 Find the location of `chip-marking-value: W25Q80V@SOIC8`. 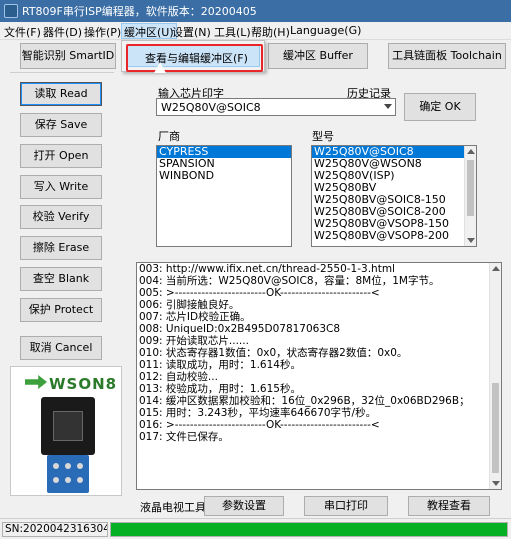

chip-marking-value: W25Q80V@SOIC8 is located at coordinates (211, 107).